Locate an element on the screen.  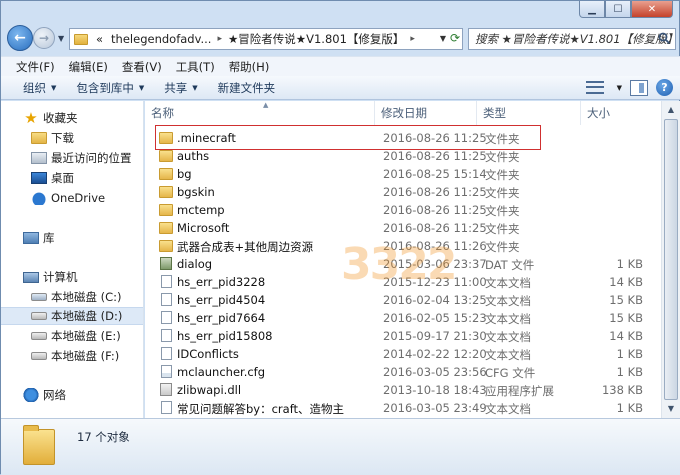
column-type: 类型 is located at coordinates (529, 113).